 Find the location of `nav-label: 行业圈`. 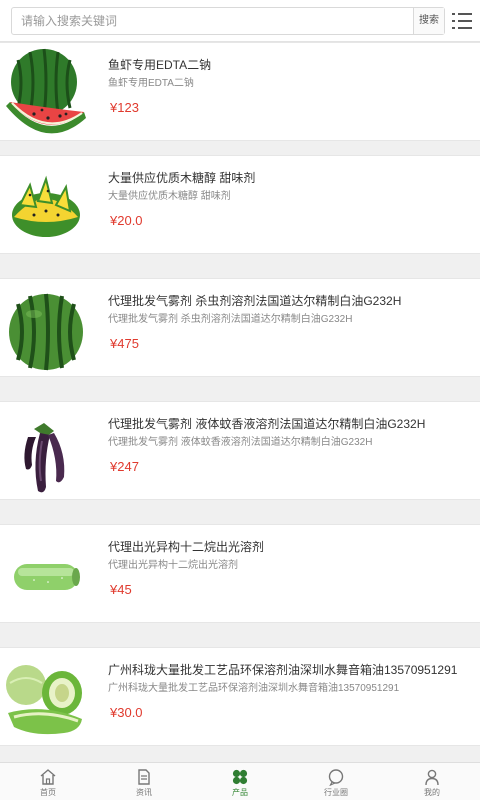

nav-label: 行业圈 is located at coordinates (336, 792).